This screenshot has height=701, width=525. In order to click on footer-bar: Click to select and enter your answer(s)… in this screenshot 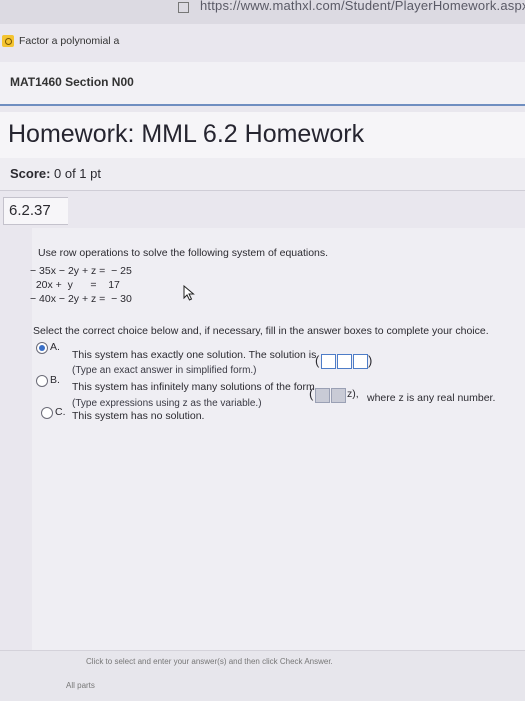, I will do `click(262, 675)`.